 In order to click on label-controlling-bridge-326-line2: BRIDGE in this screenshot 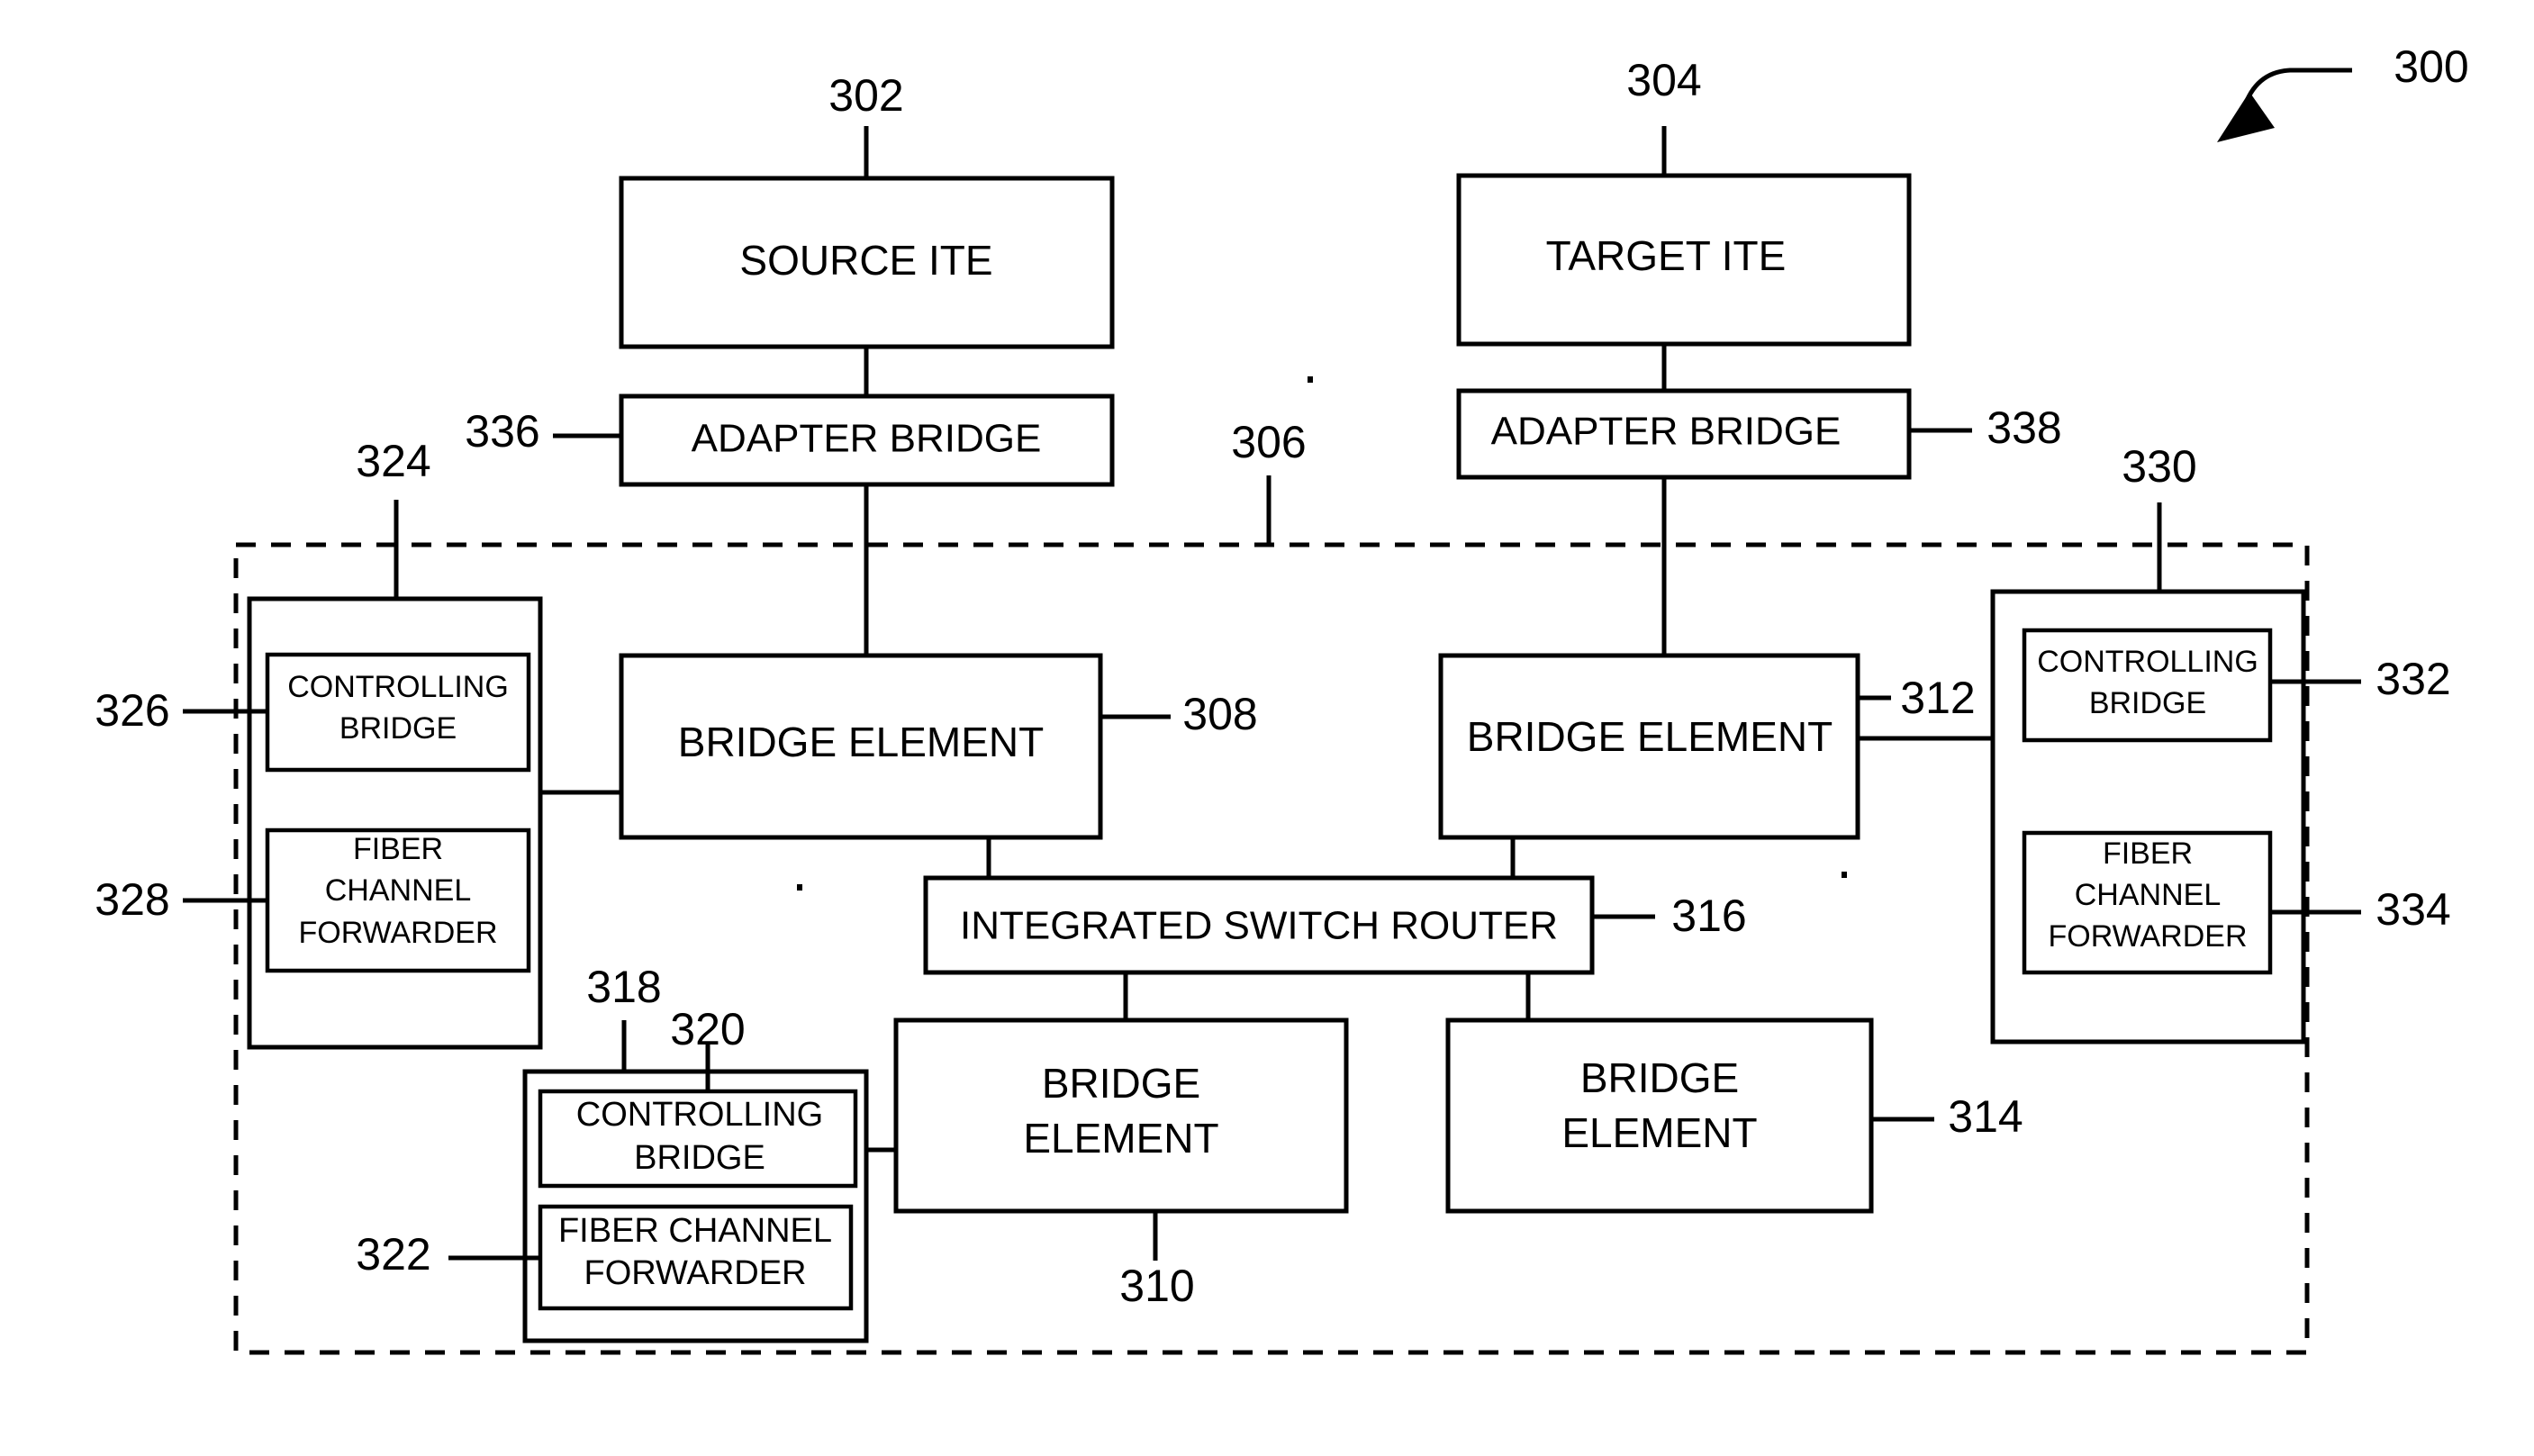, I will do `click(398, 728)`.